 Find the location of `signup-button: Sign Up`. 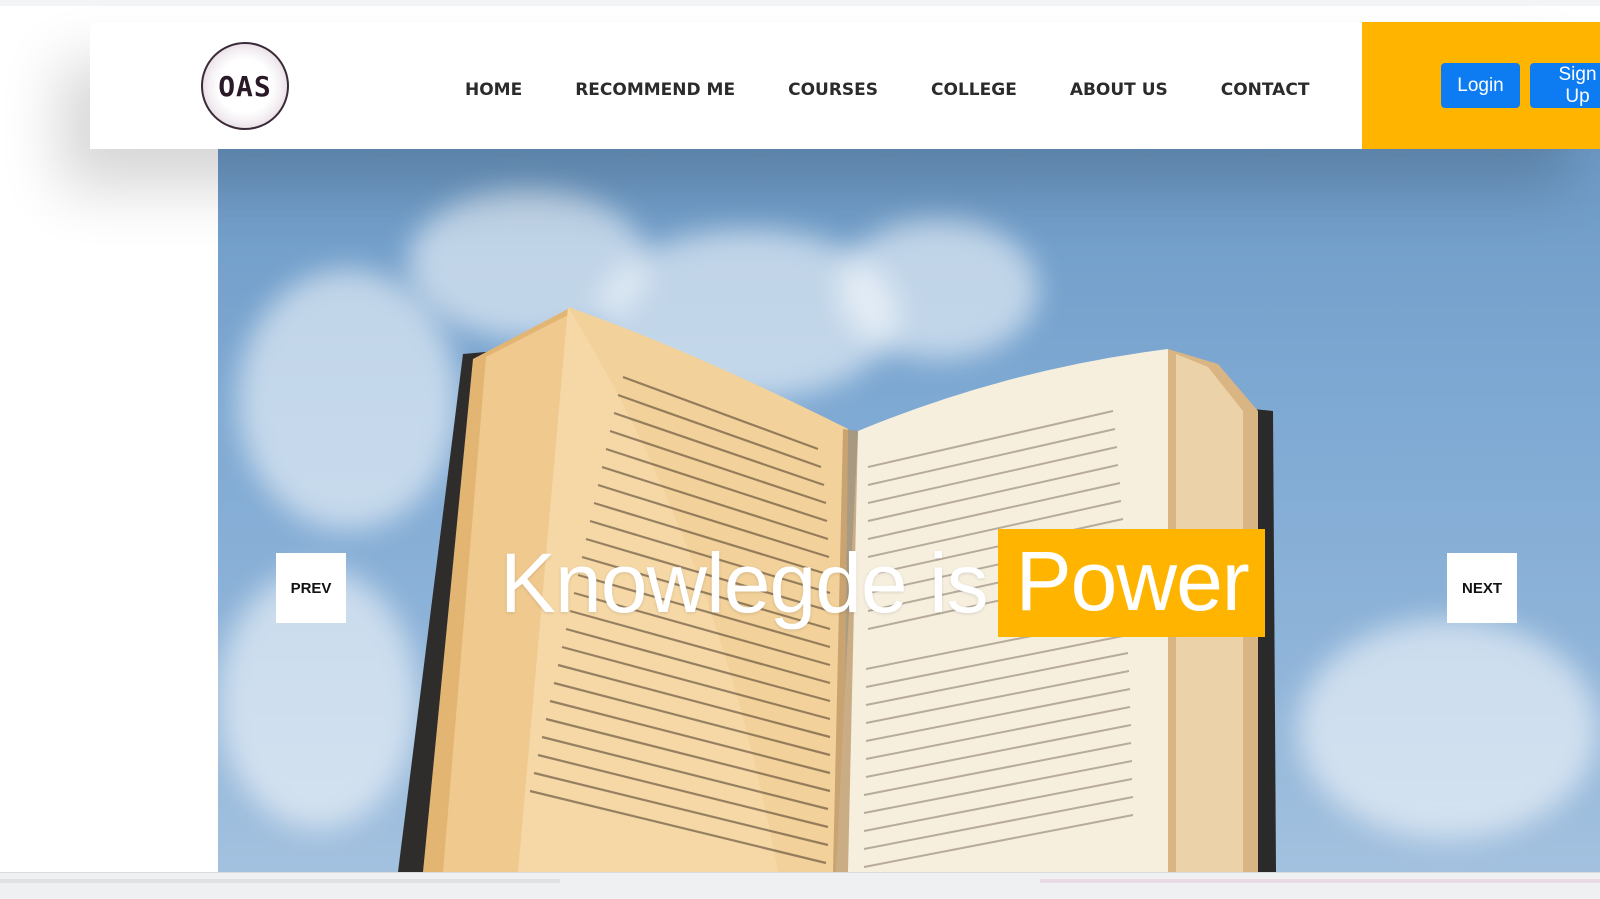

signup-button: Sign Up is located at coordinates (1565, 85).